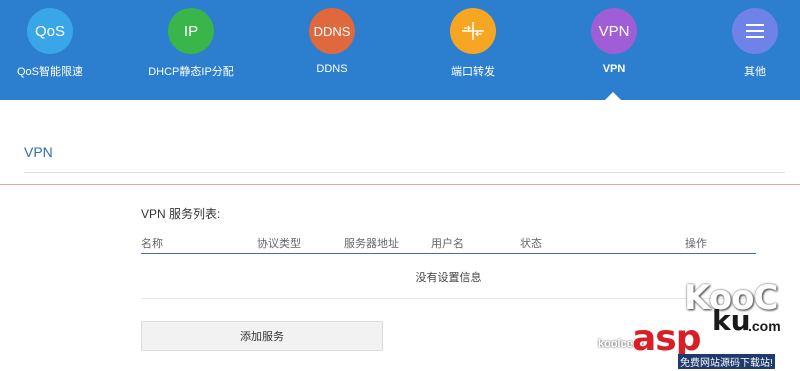 This screenshot has height=371, width=800. Describe the element at coordinates (152, 244) in the screenshot. I see `column-header-name: 名称` at that location.